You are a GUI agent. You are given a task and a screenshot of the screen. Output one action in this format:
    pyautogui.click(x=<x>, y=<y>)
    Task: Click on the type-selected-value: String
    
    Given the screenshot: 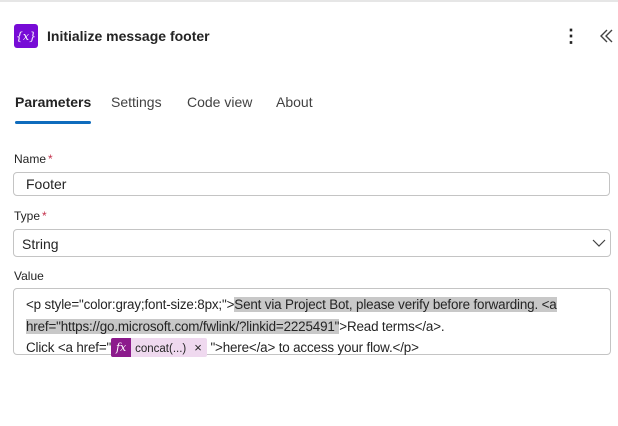 What is the action you would take?
    pyautogui.click(x=40, y=244)
    